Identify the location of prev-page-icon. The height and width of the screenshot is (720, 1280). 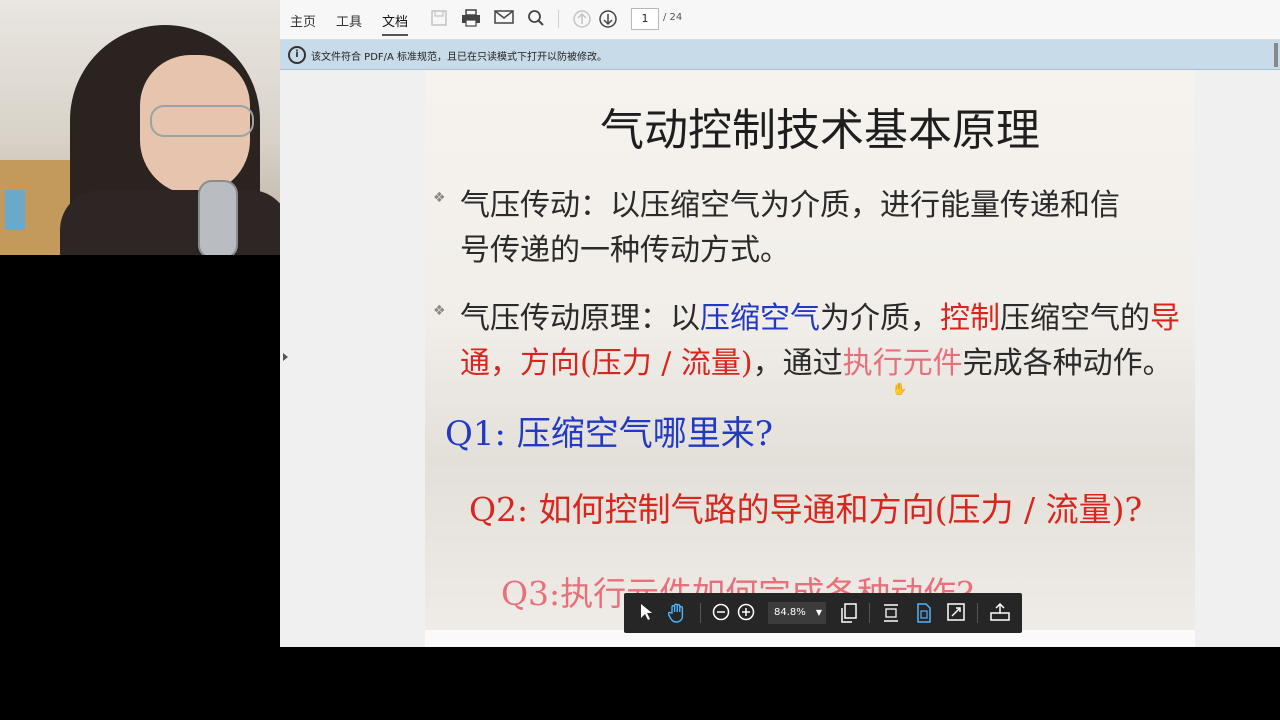
(582, 19).